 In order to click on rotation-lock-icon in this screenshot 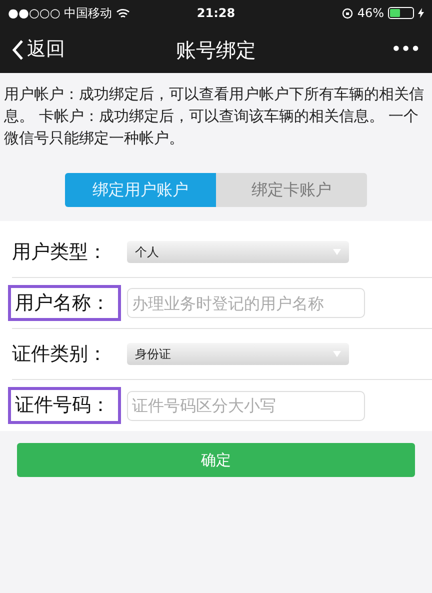, I will do `click(348, 13)`.